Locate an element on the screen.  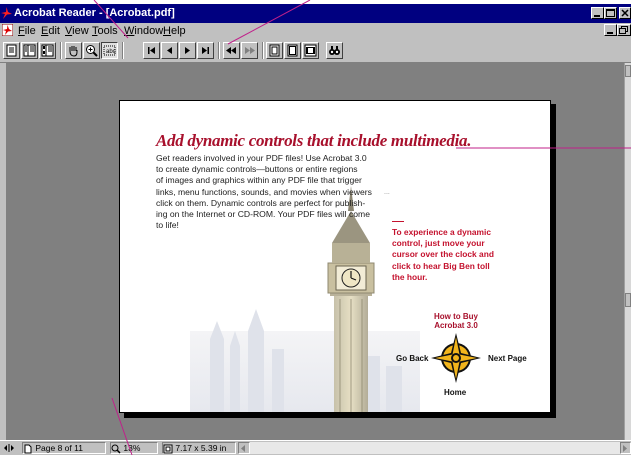
page-indicator: Page 8 of 11 is located at coordinates (64, 448).